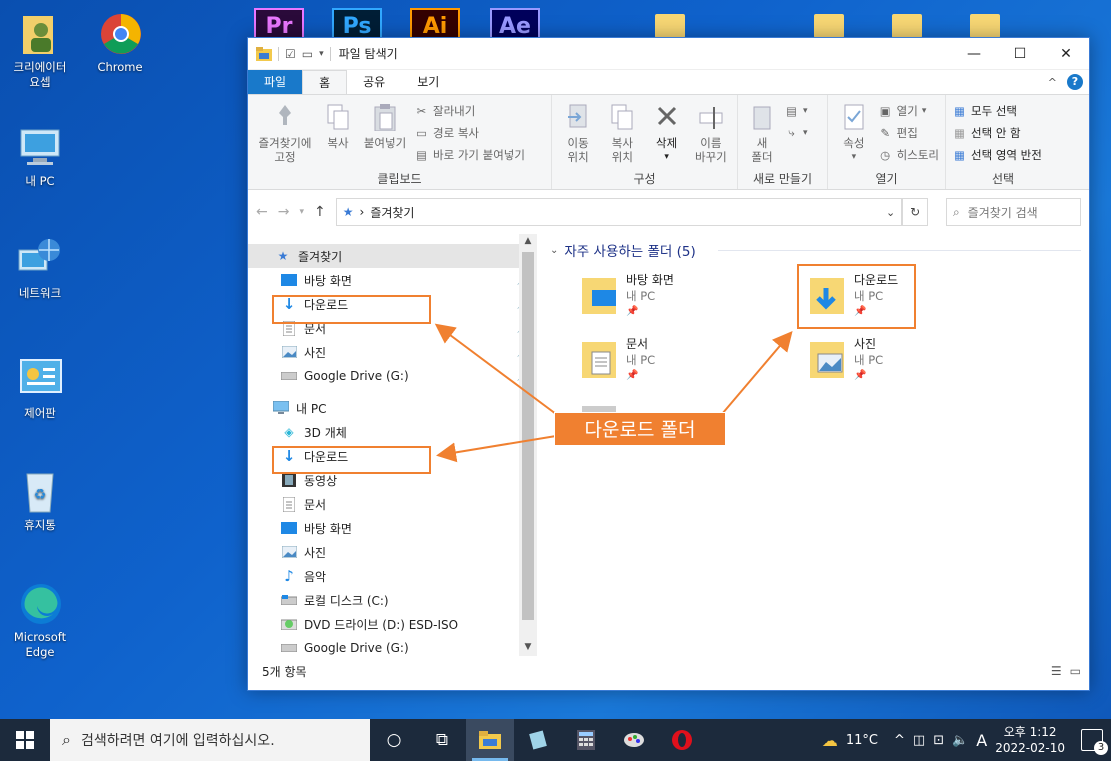 This screenshot has height=761, width=1111. Describe the element at coordinates (394, 740) in the screenshot. I see `cortana-icon: ○` at that location.